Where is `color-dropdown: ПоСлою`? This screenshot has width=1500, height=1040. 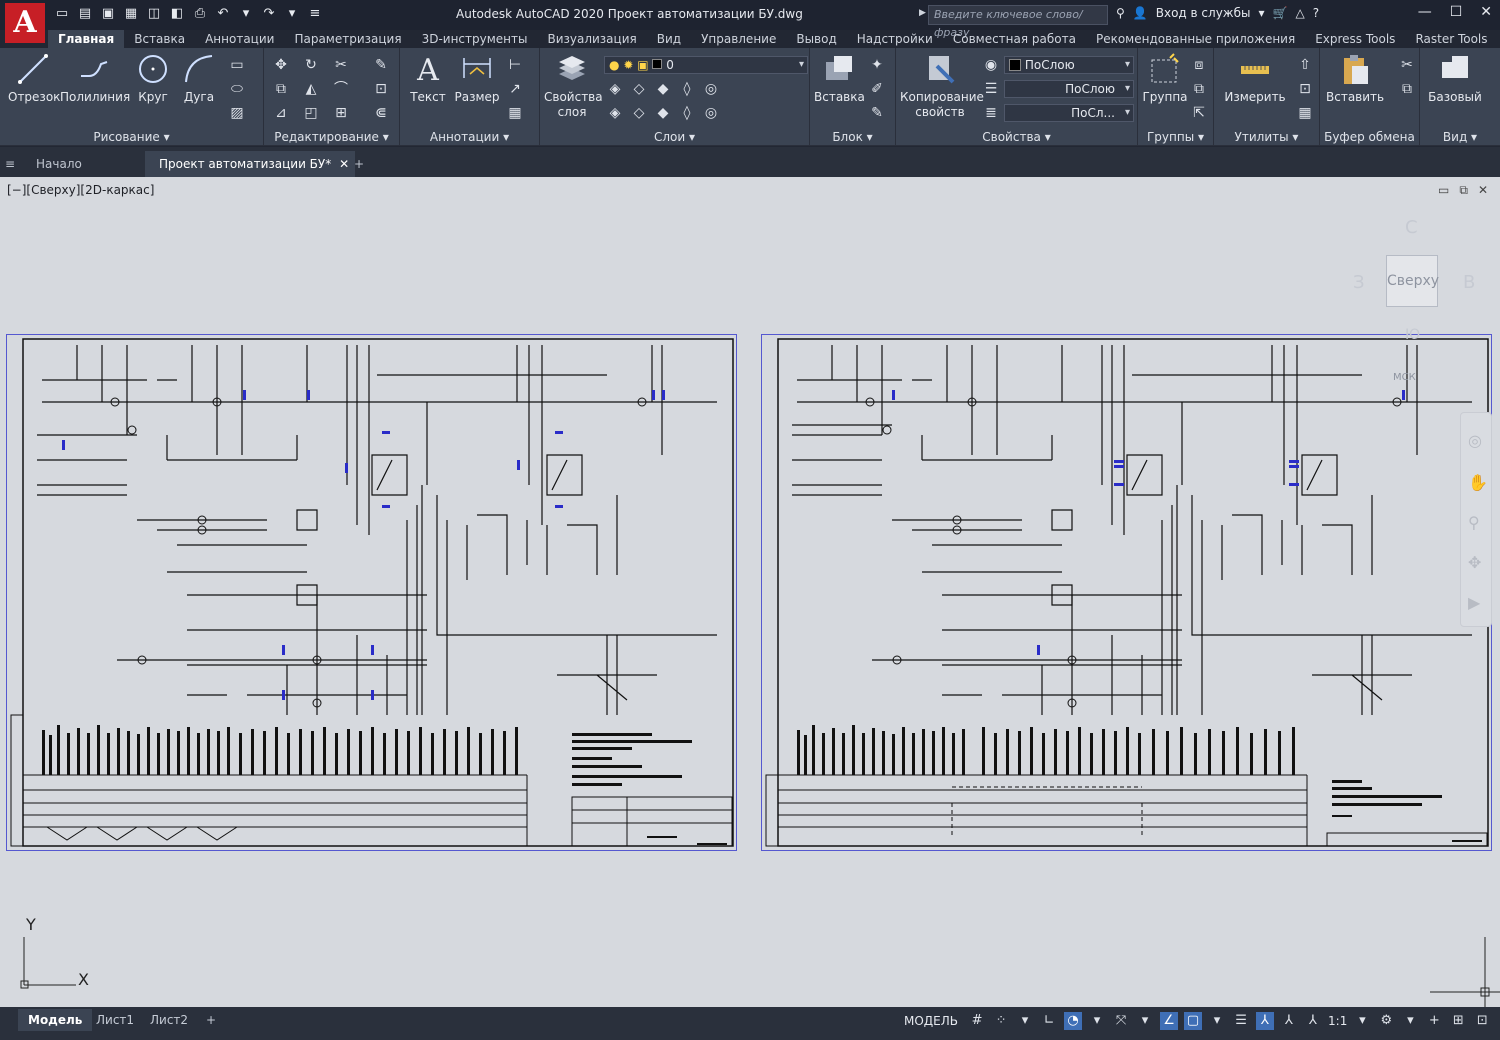
color-dropdown: ПоСлою is located at coordinates (1069, 65).